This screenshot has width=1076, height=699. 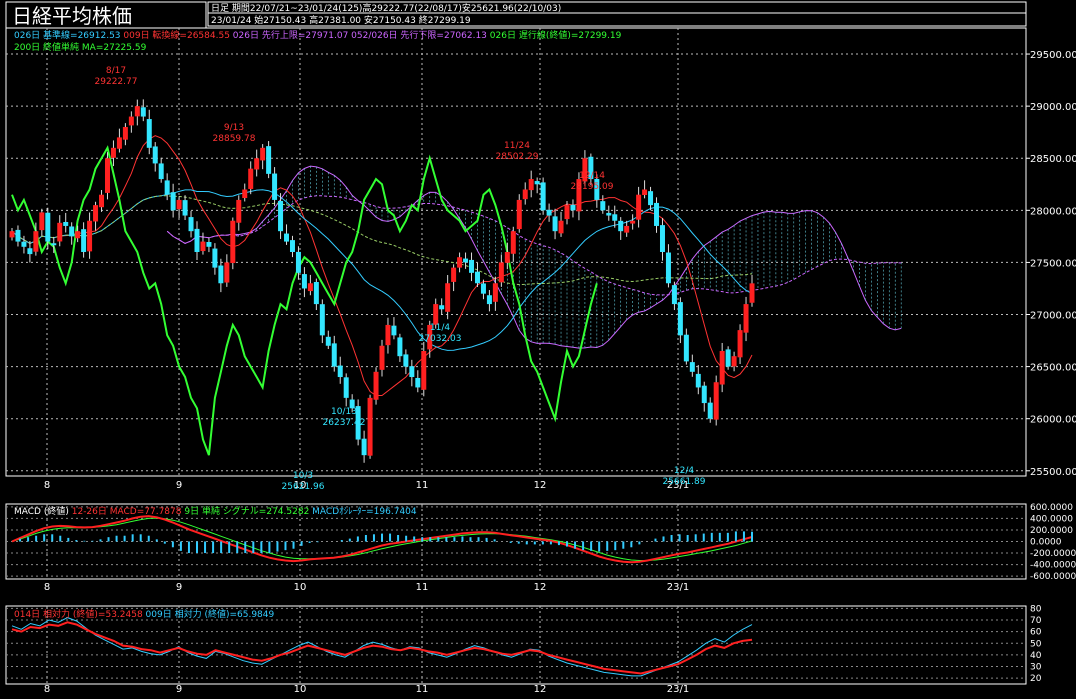 What do you see at coordinates (246, 511) in the screenshot?
I see `legend-entry: 9日 単純 シグナル=274.5282` at bounding box center [246, 511].